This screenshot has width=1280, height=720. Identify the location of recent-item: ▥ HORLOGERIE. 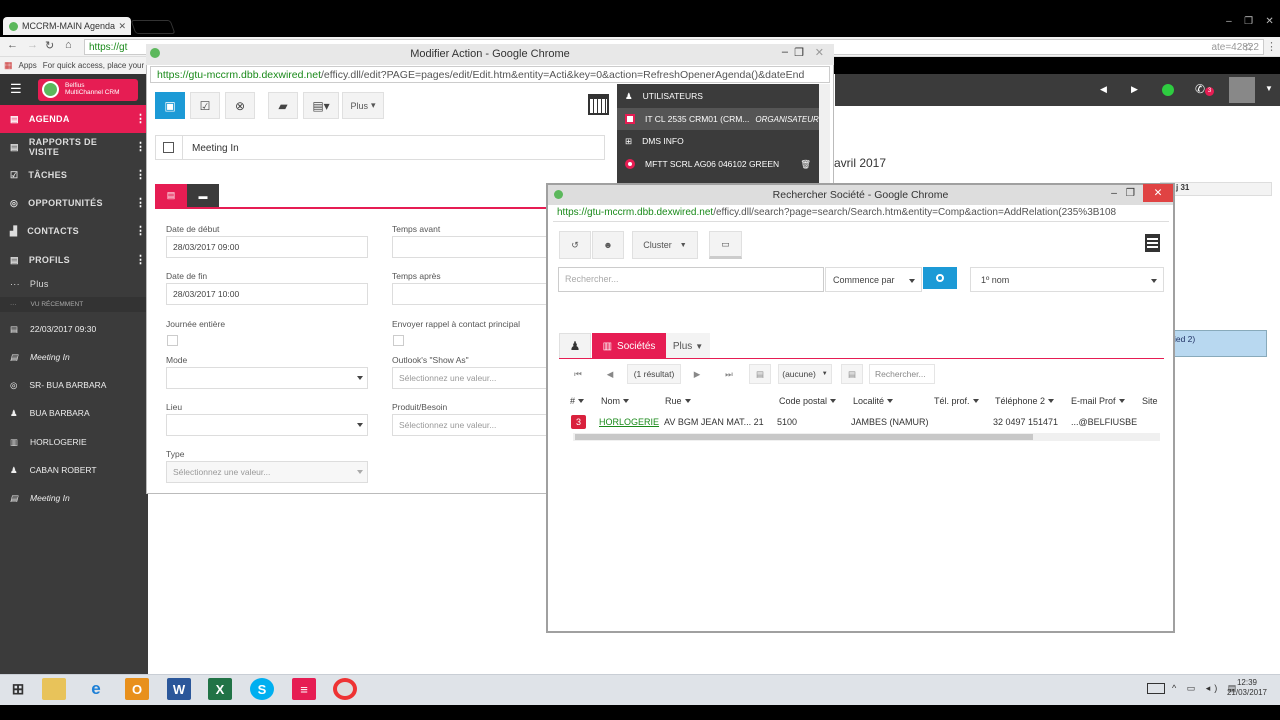
(74, 442).